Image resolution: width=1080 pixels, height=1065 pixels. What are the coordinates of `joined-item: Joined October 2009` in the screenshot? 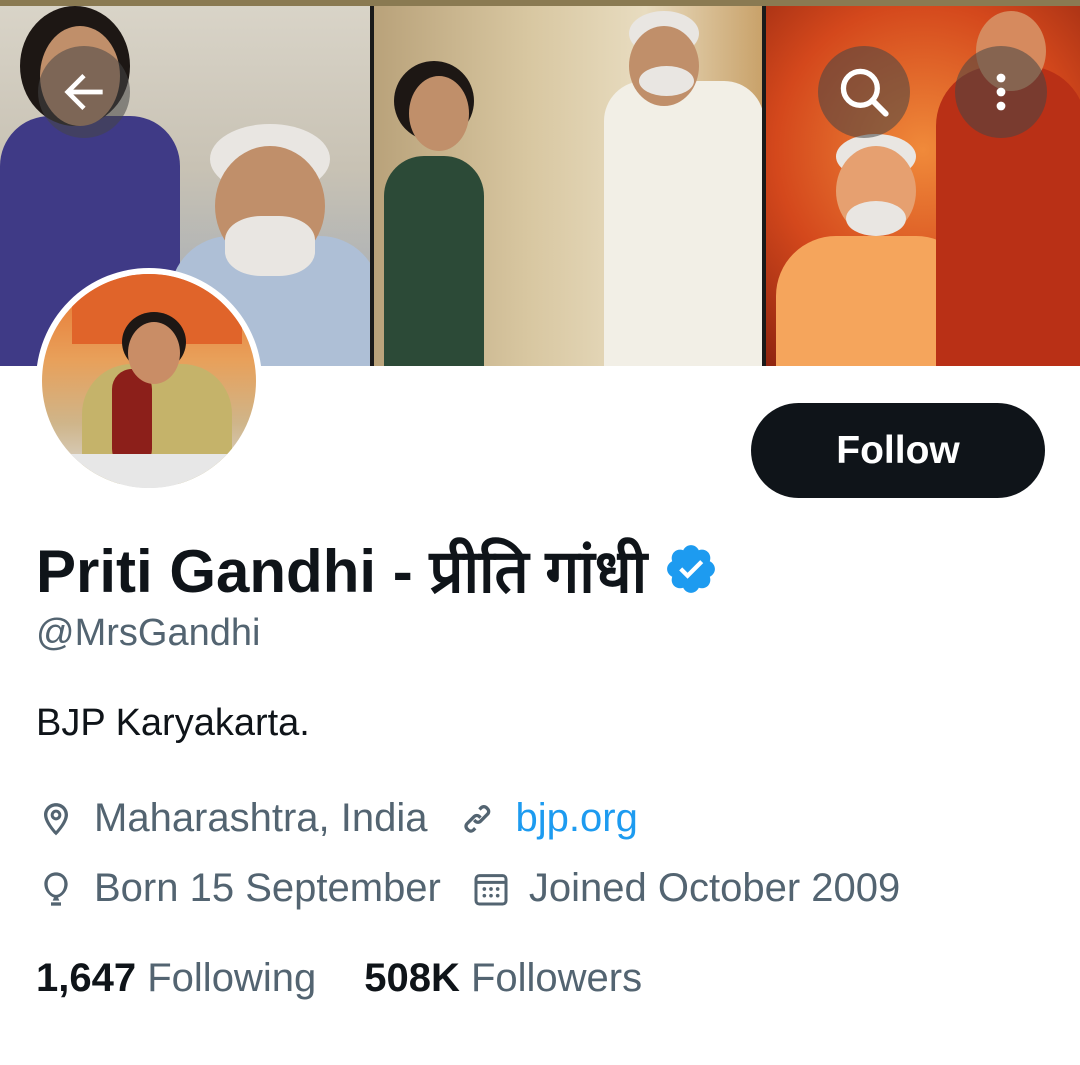 It's located at (685, 888).